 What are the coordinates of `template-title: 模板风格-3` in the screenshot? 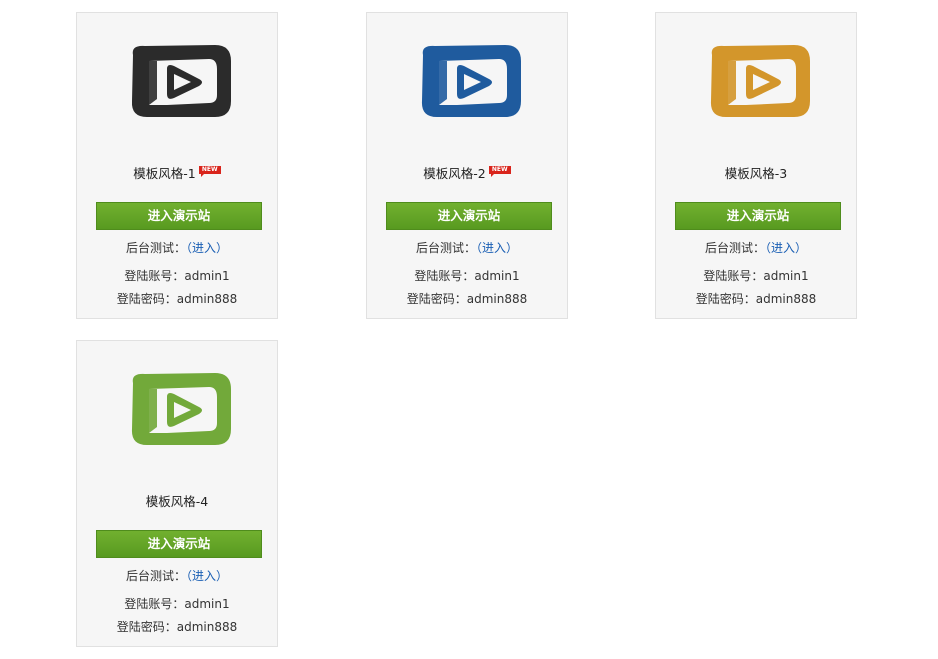 It's located at (756, 173).